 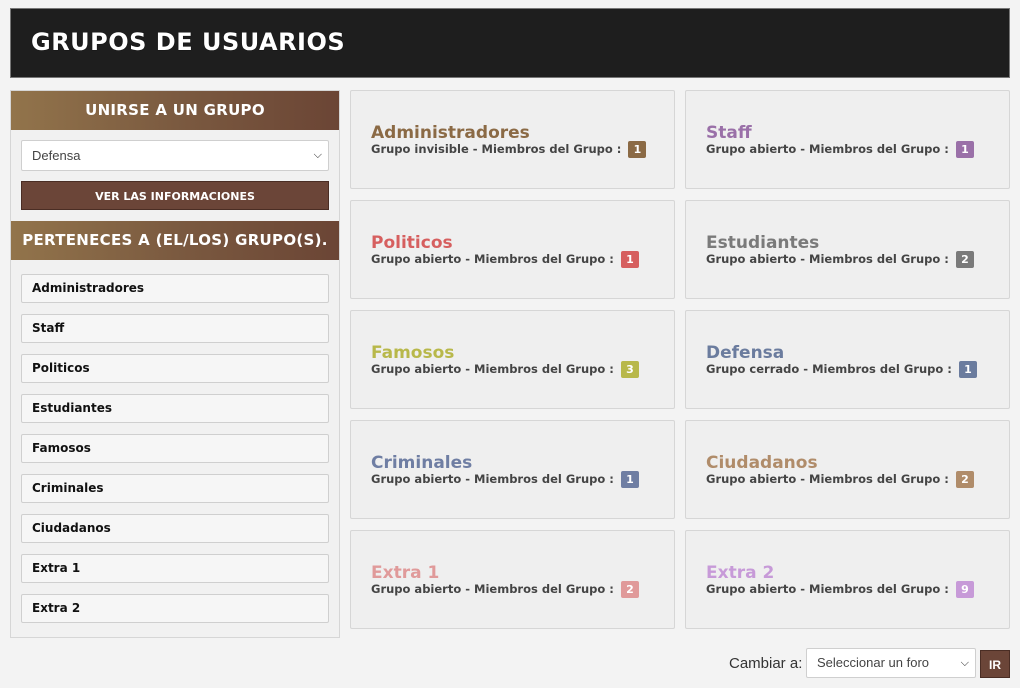 What do you see at coordinates (745, 353) in the screenshot?
I see `group-name: Defensa` at bounding box center [745, 353].